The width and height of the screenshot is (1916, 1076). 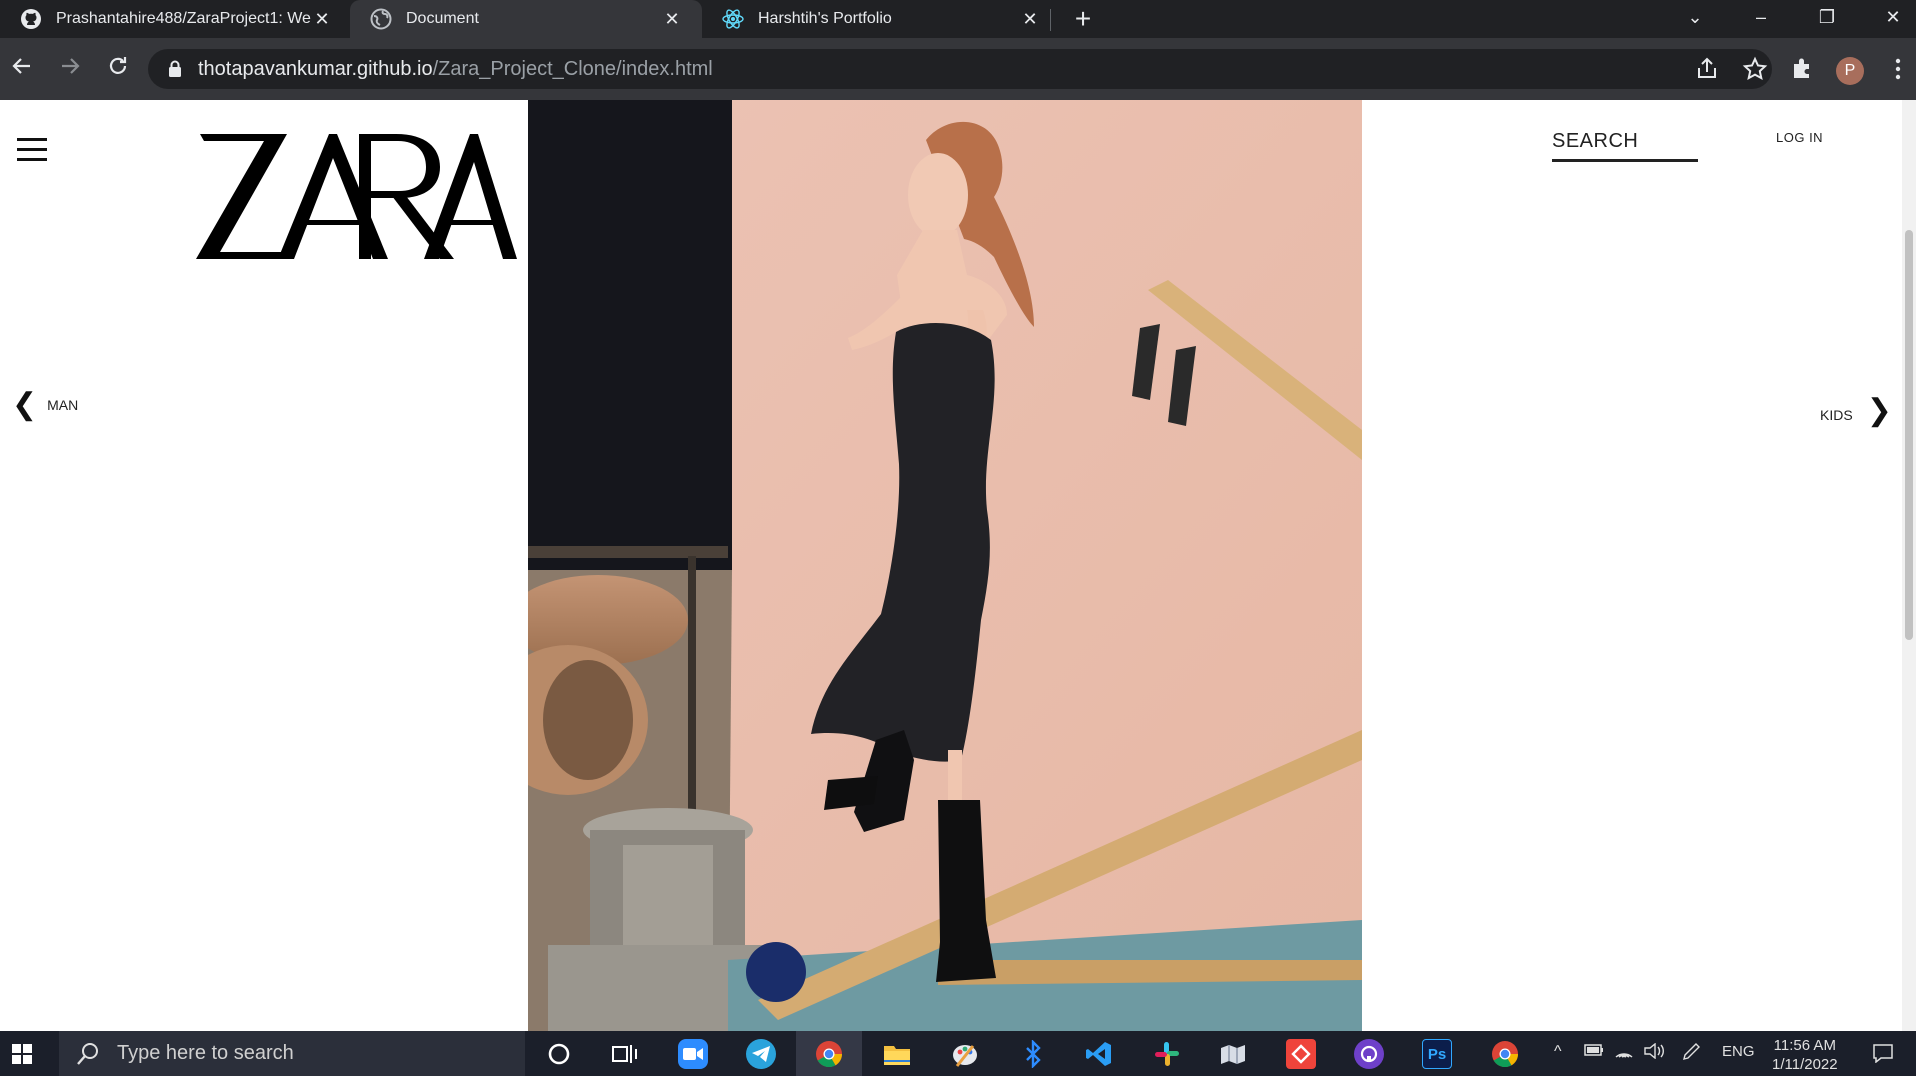 I want to click on search-icon, so click(x=88, y=1054).